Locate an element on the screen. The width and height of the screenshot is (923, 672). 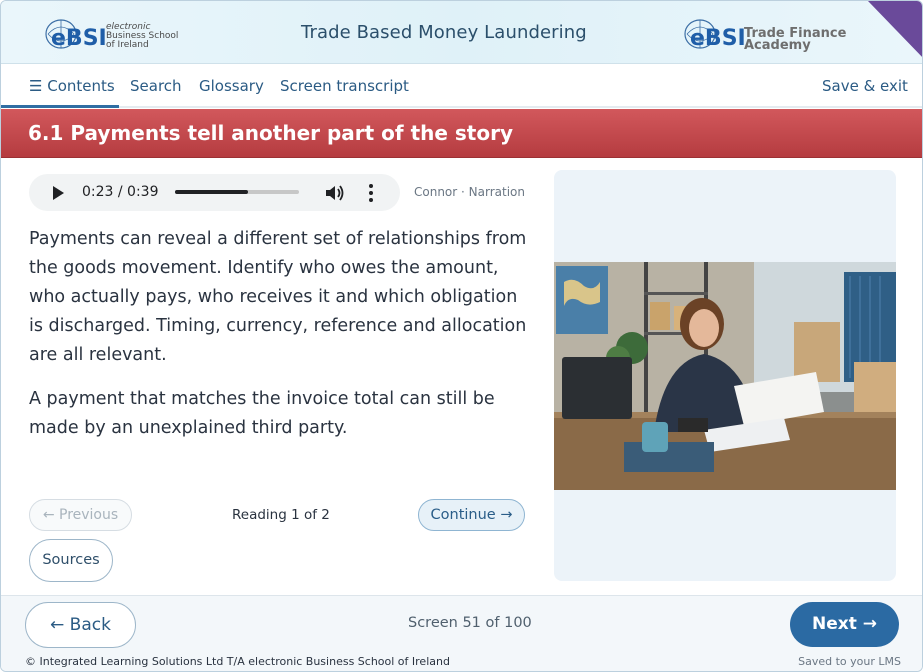
nav-screen-transcript: Screen transcript is located at coordinates (344, 86).